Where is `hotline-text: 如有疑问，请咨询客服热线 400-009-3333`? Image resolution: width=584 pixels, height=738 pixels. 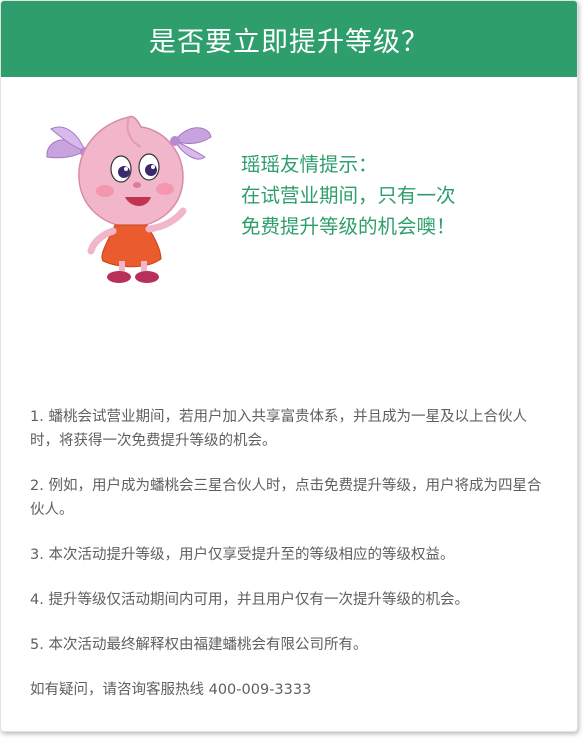
hotline-text: 如有疑问，请咨询客服热线 400-009-3333 is located at coordinates (171, 690).